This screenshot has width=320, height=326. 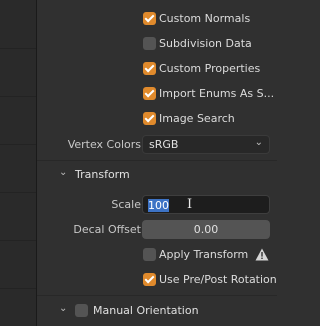 I want to click on import-enums-checkbox, so click(x=149, y=93).